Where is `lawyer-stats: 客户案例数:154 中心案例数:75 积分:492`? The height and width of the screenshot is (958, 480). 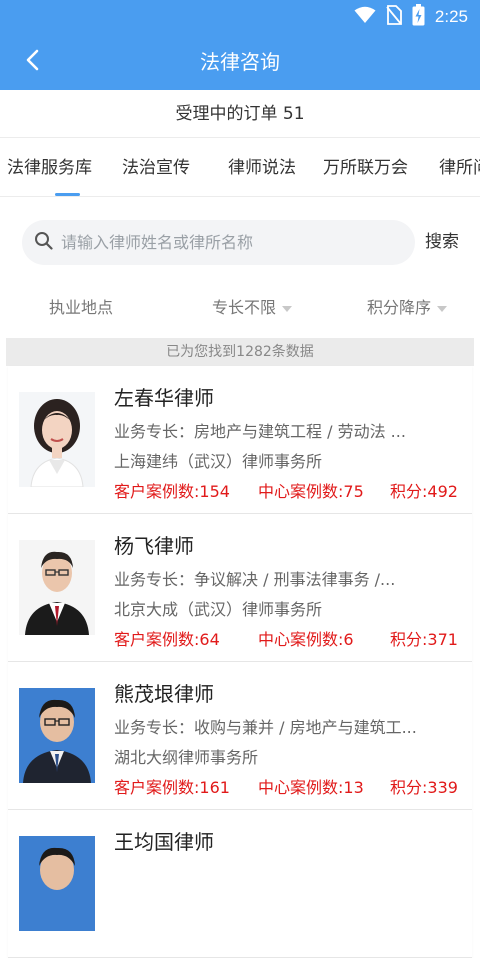
lawyer-stats: 客户案例数:154 中心案例数:75 积分:492 is located at coordinates (289, 489).